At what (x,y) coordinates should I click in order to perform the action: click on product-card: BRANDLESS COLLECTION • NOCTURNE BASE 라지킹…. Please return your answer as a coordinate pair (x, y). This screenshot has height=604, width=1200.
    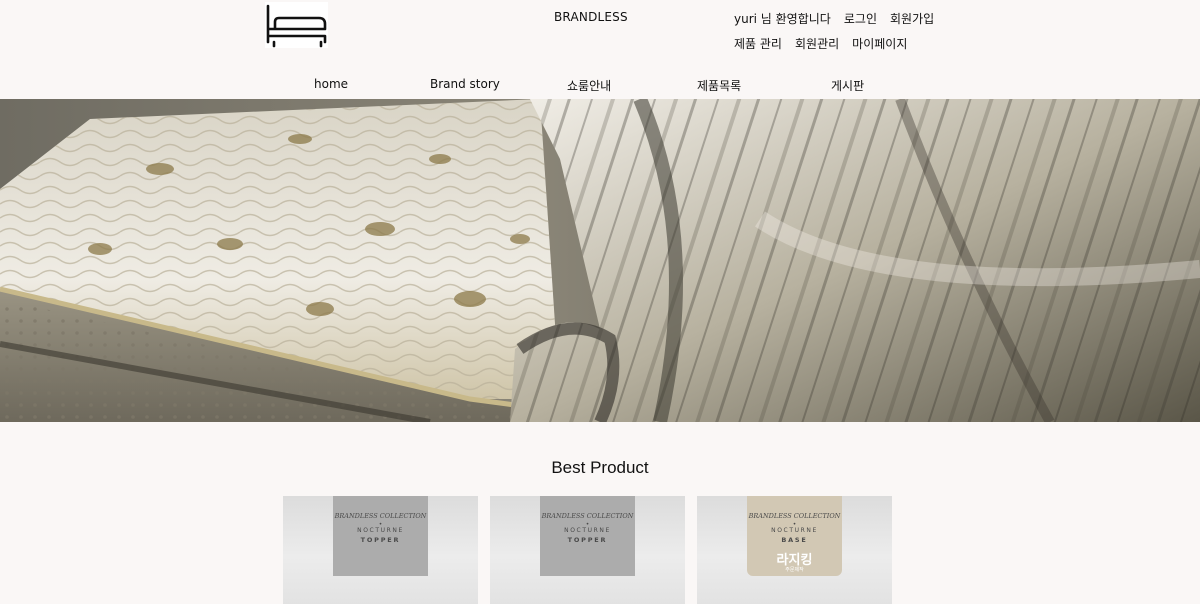
    Looking at the image, I should click on (794, 550).